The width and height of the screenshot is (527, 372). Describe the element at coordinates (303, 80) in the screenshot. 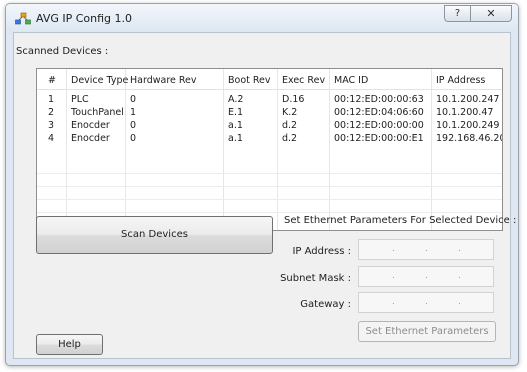

I see `header-exec-rev: Exec Rev` at that location.